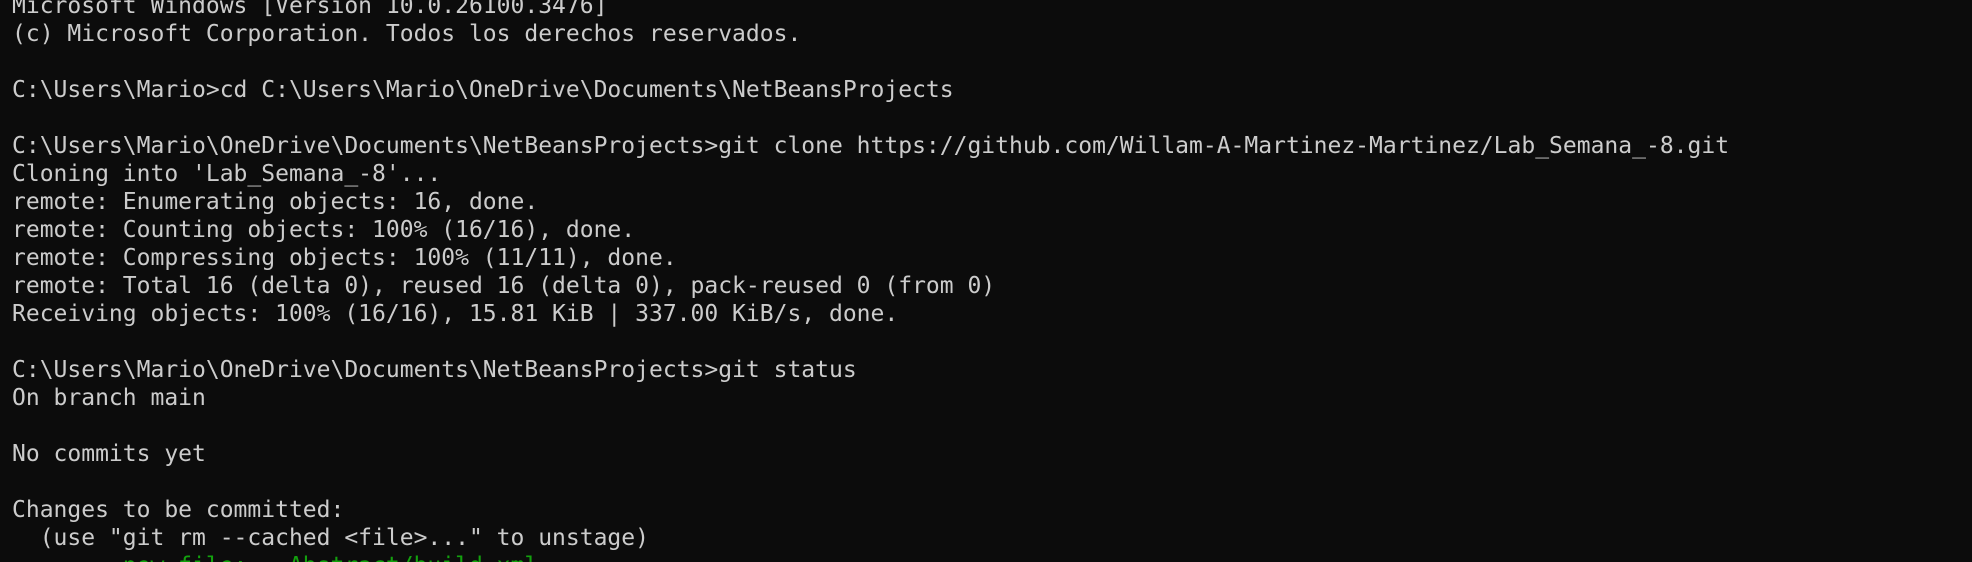  I want to click on terminal-line: Changes to be committed:, so click(178, 510).